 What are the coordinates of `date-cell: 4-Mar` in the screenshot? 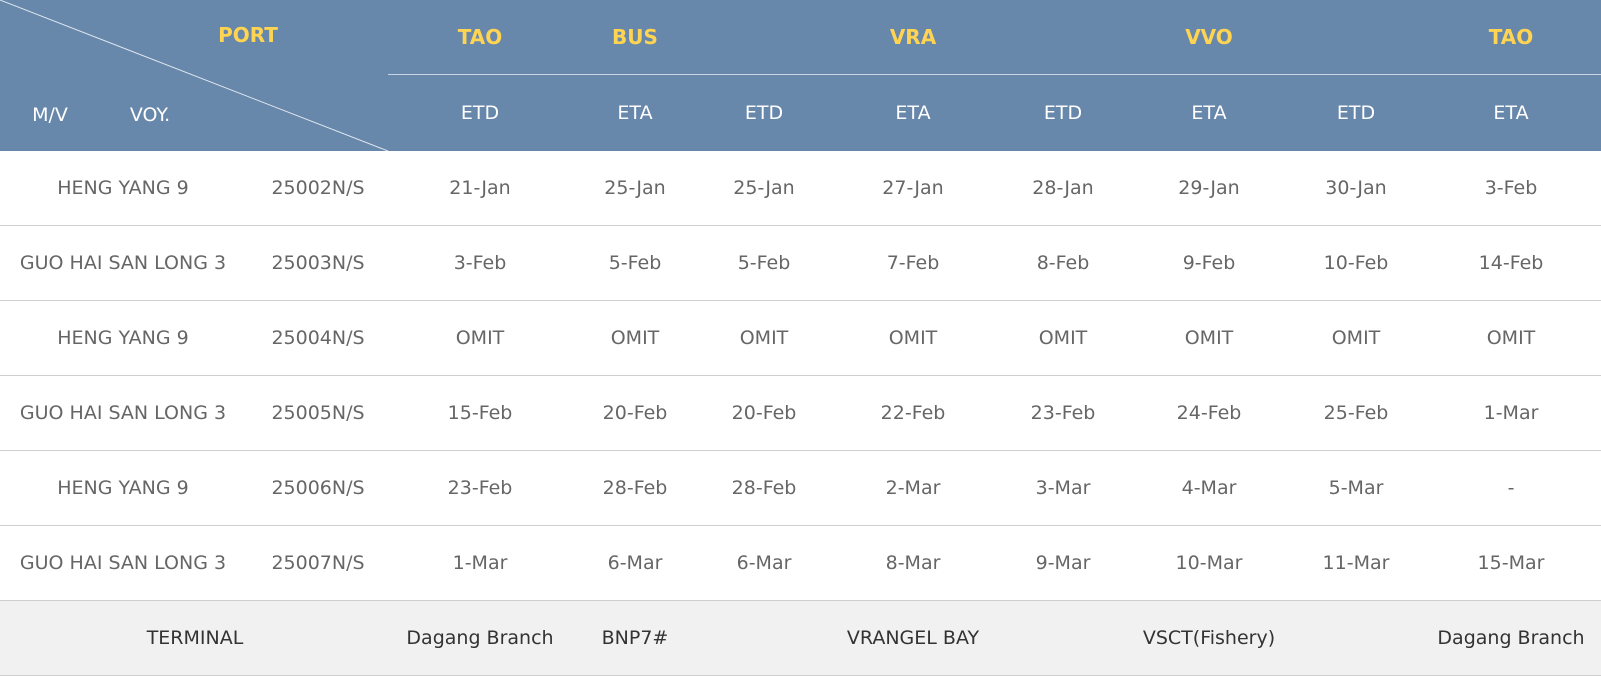 It's located at (1209, 488).